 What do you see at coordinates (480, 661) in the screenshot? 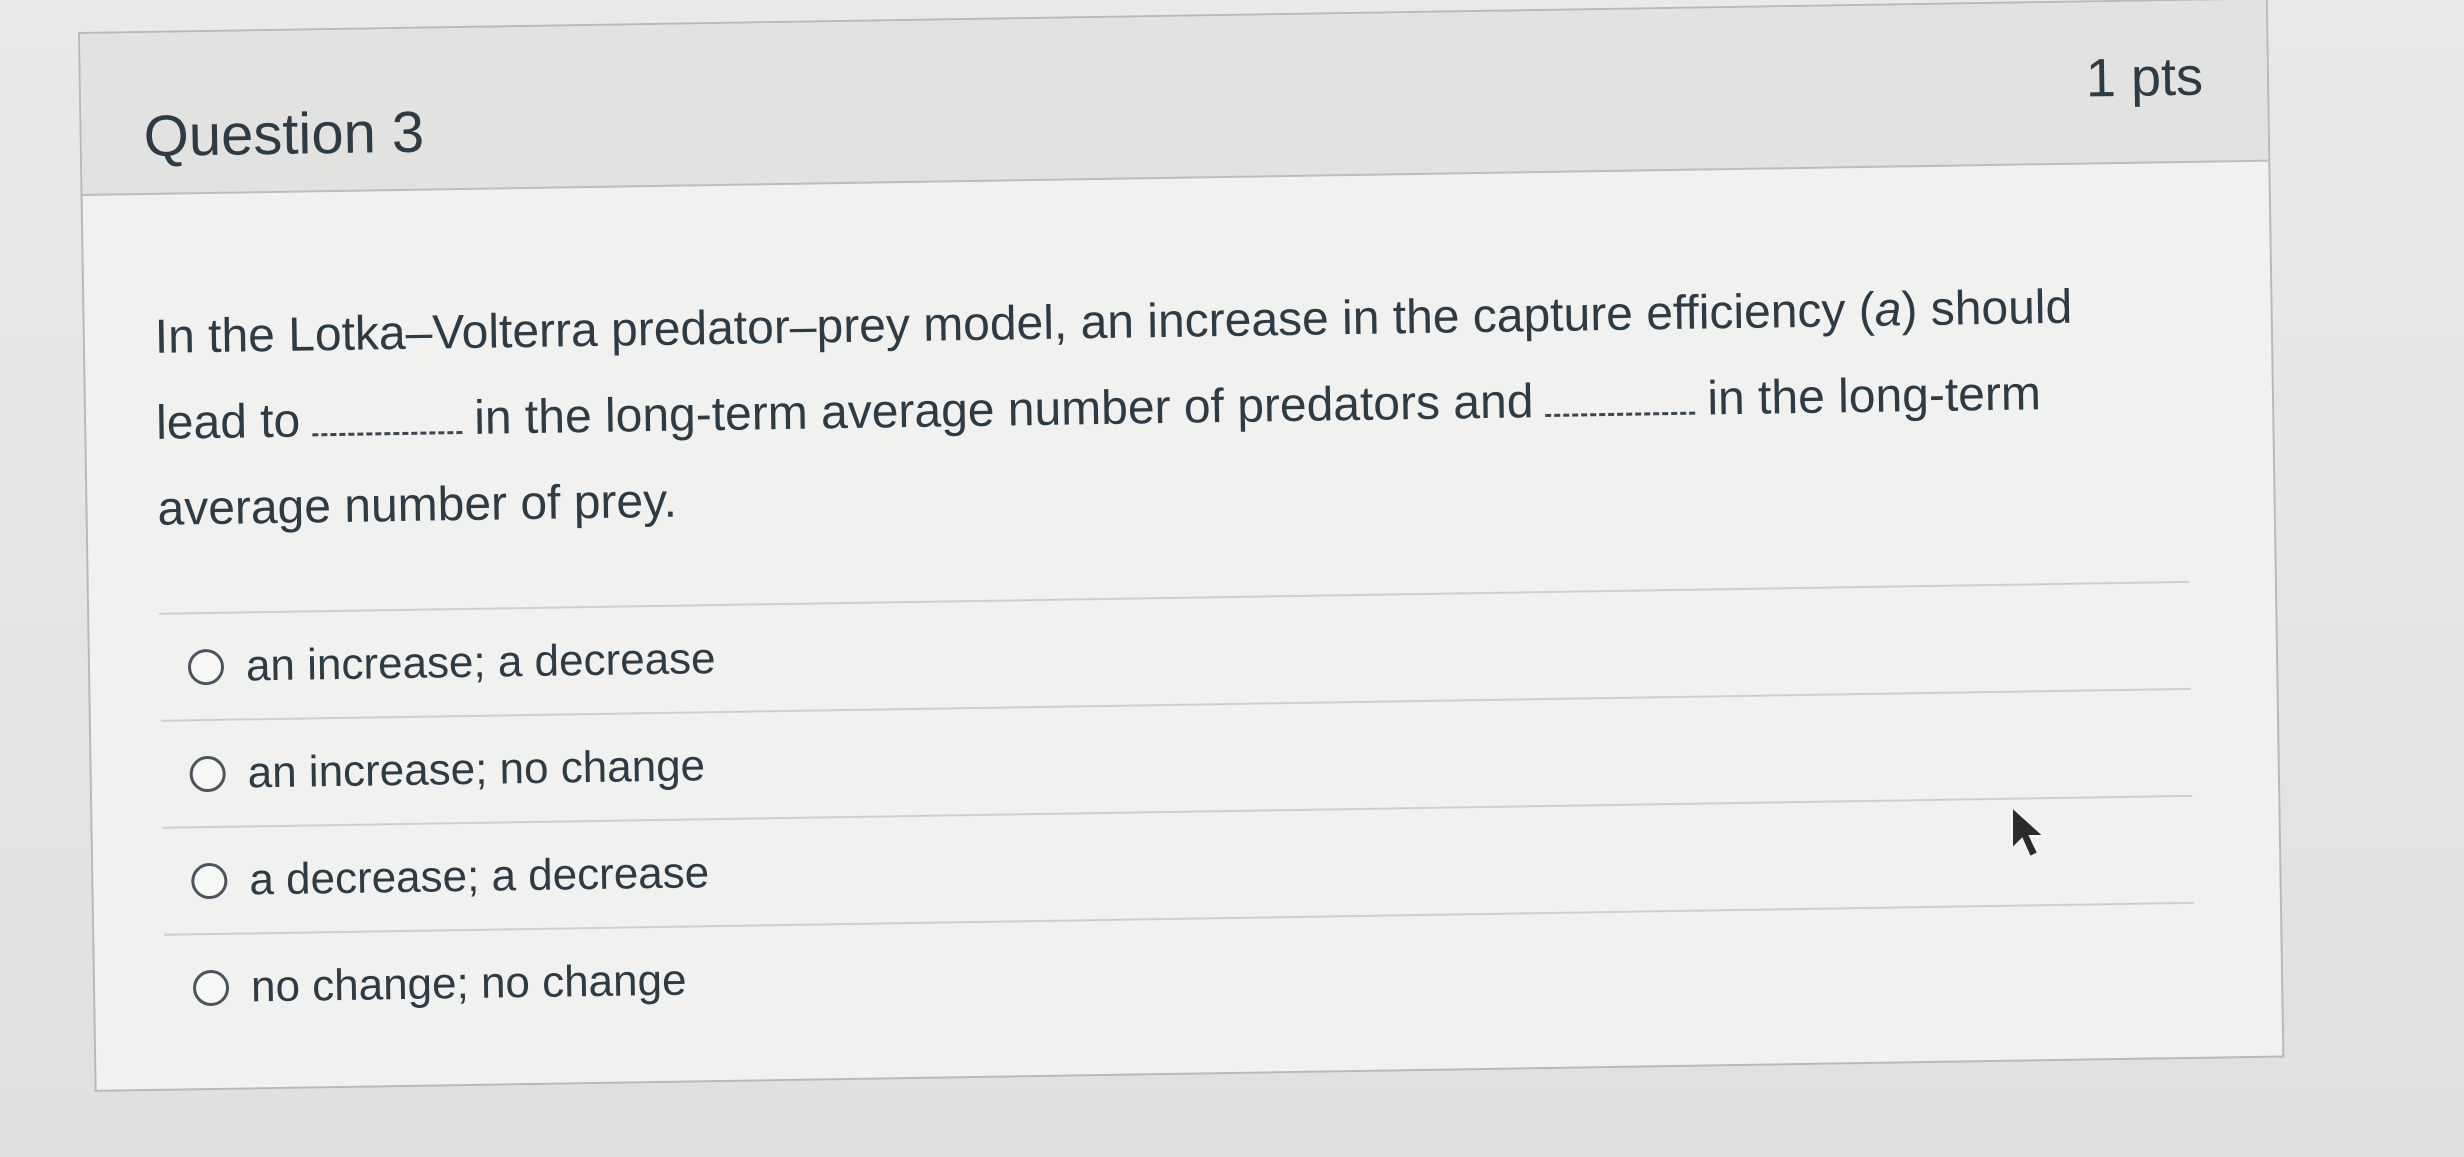
I see `answer-label: an increase; a decrease` at bounding box center [480, 661].